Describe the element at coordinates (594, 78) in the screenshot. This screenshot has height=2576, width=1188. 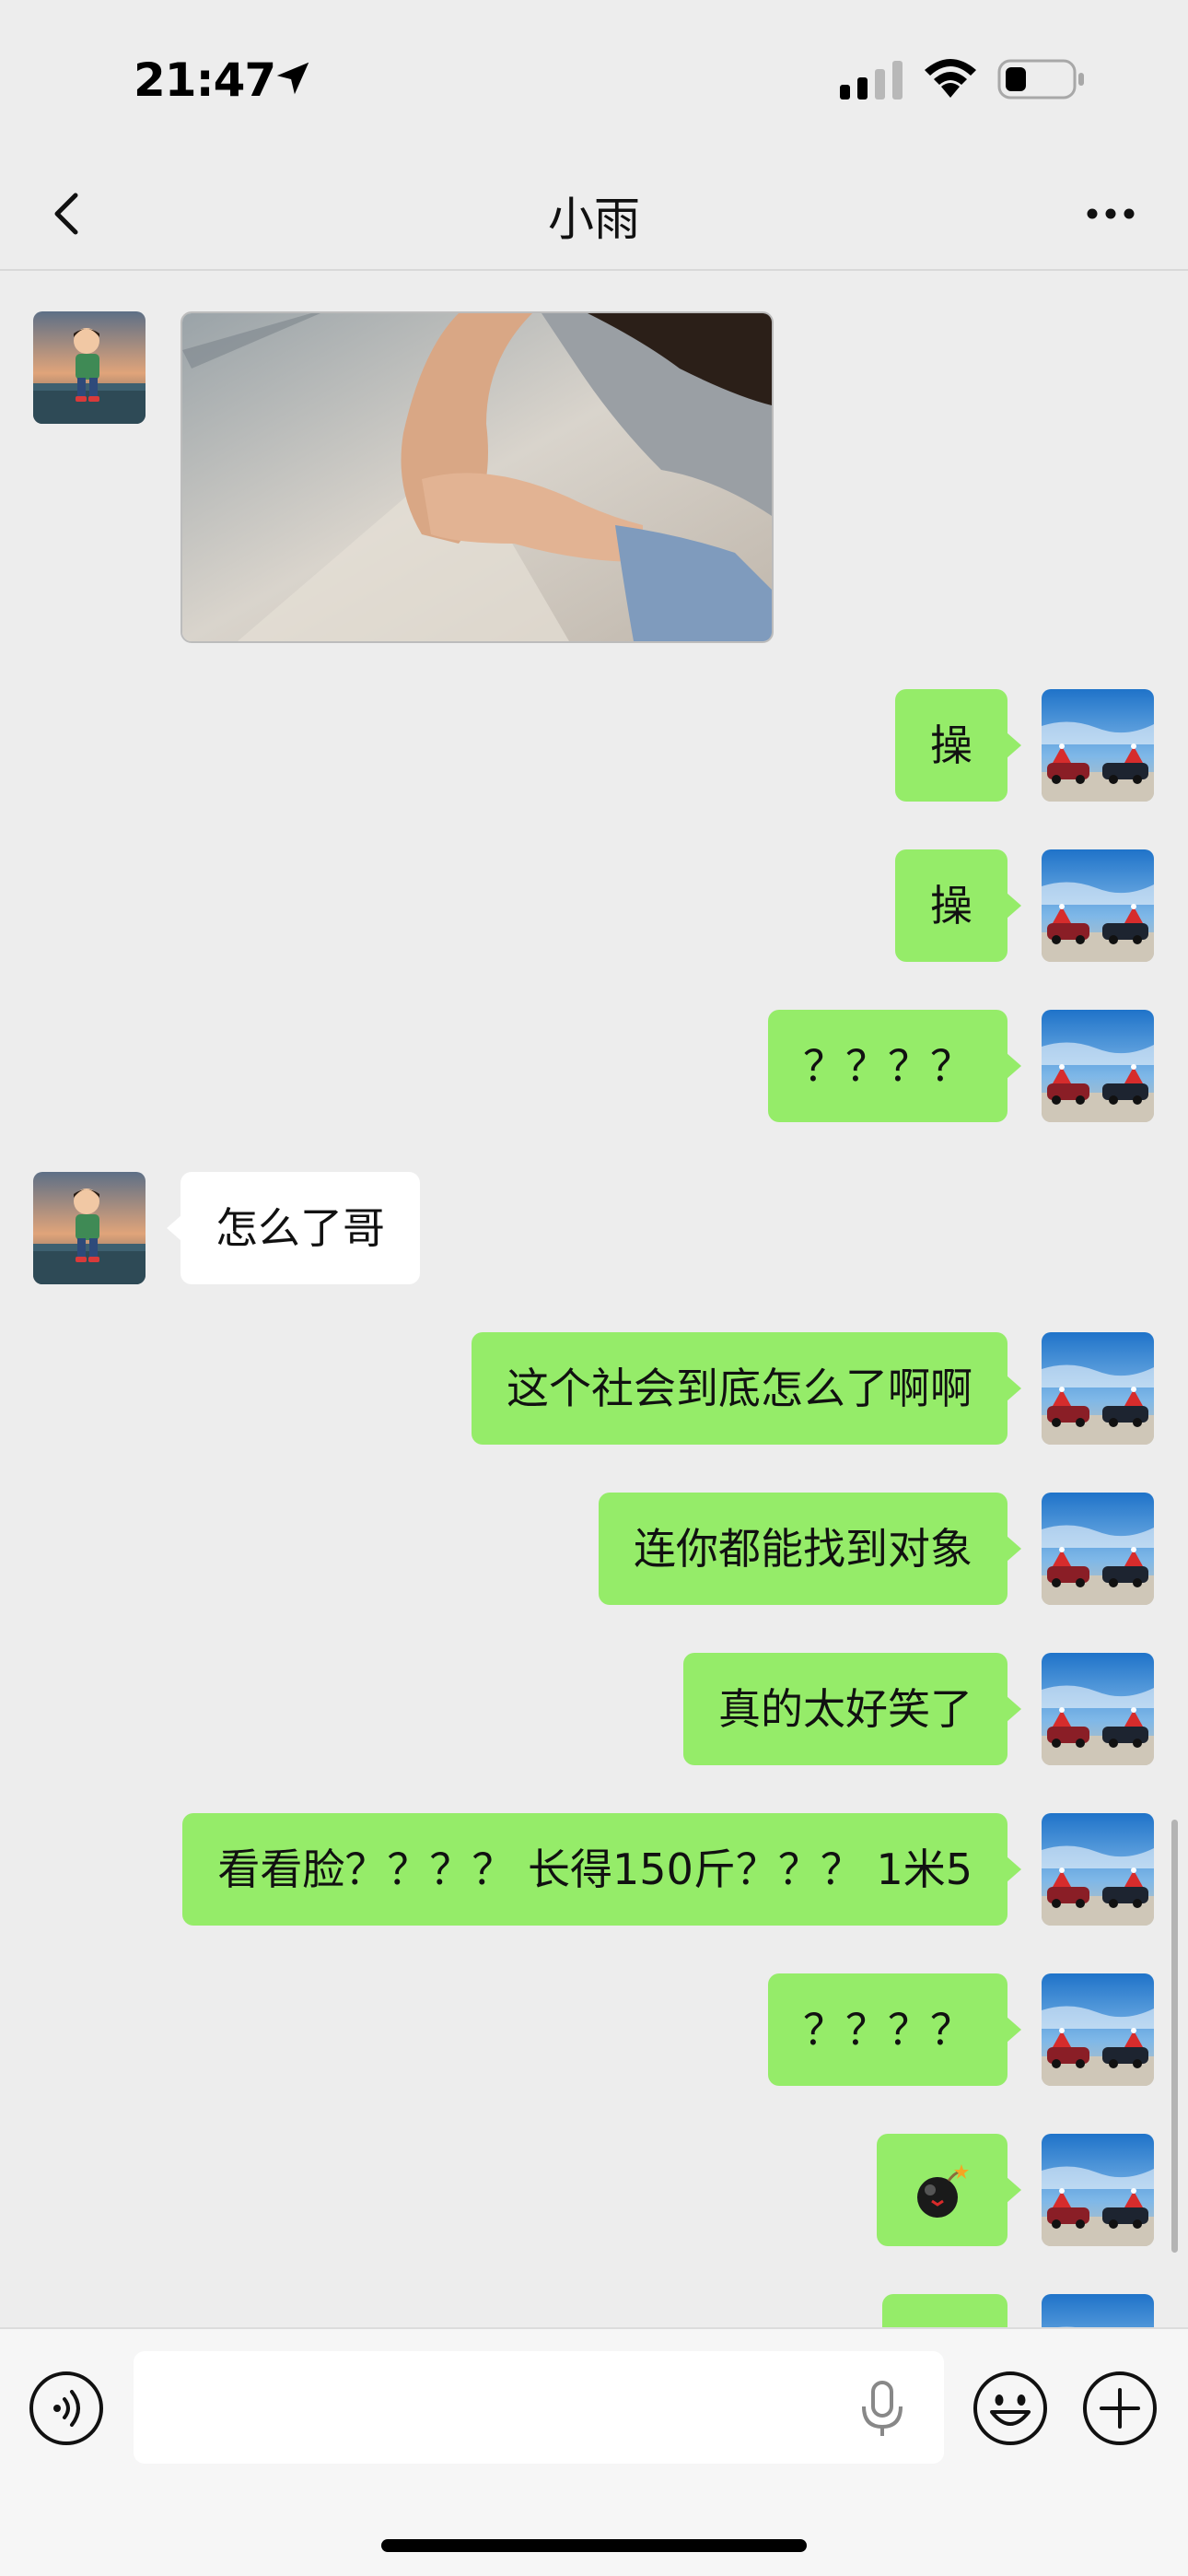
I see `status-bar: 21:47` at that location.